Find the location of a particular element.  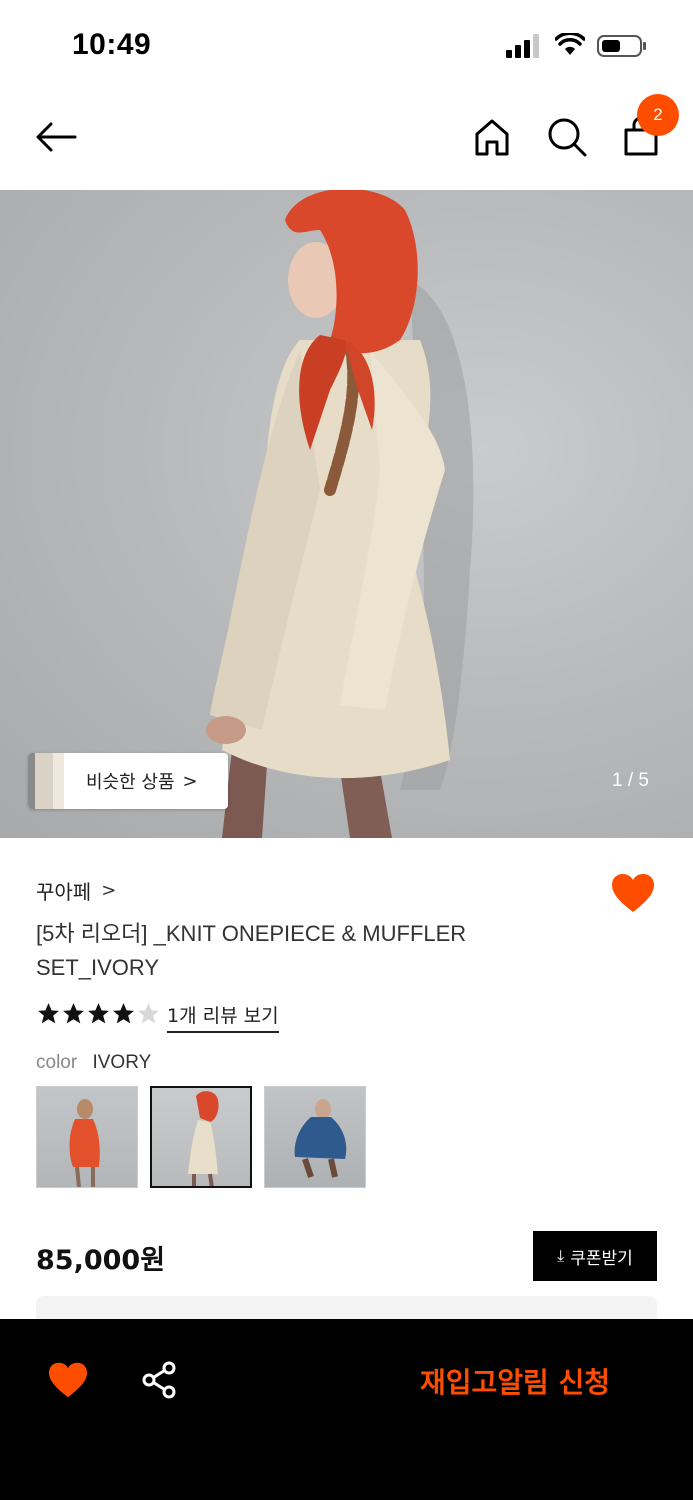

color-swatch-ivory is located at coordinates (201, 1137).